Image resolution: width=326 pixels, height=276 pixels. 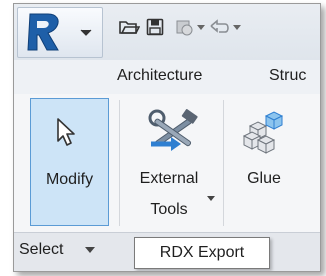 I want to click on external-tools-button: External Tools, so click(x=173, y=162).